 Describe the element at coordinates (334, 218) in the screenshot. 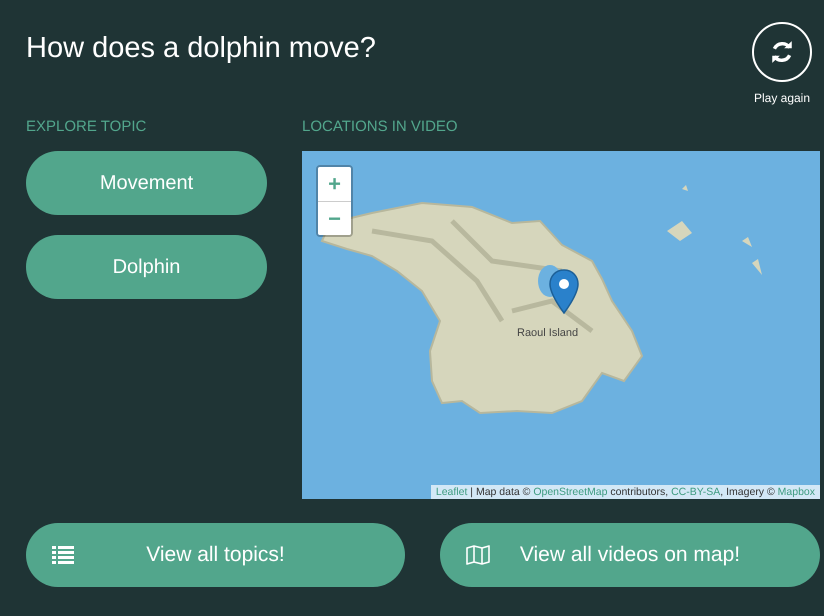

I see `zoom-out-button: −` at that location.